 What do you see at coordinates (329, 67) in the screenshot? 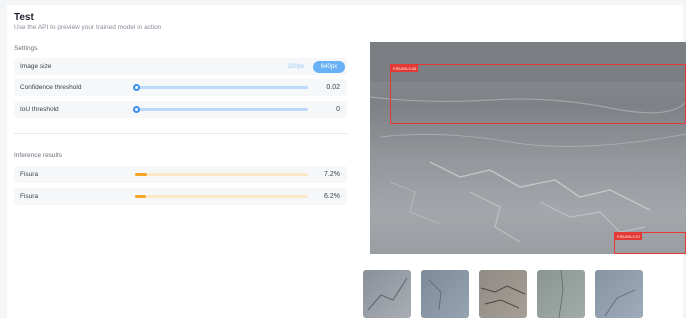
I see `size-640-button: 640px` at bounding box center [329, 67].